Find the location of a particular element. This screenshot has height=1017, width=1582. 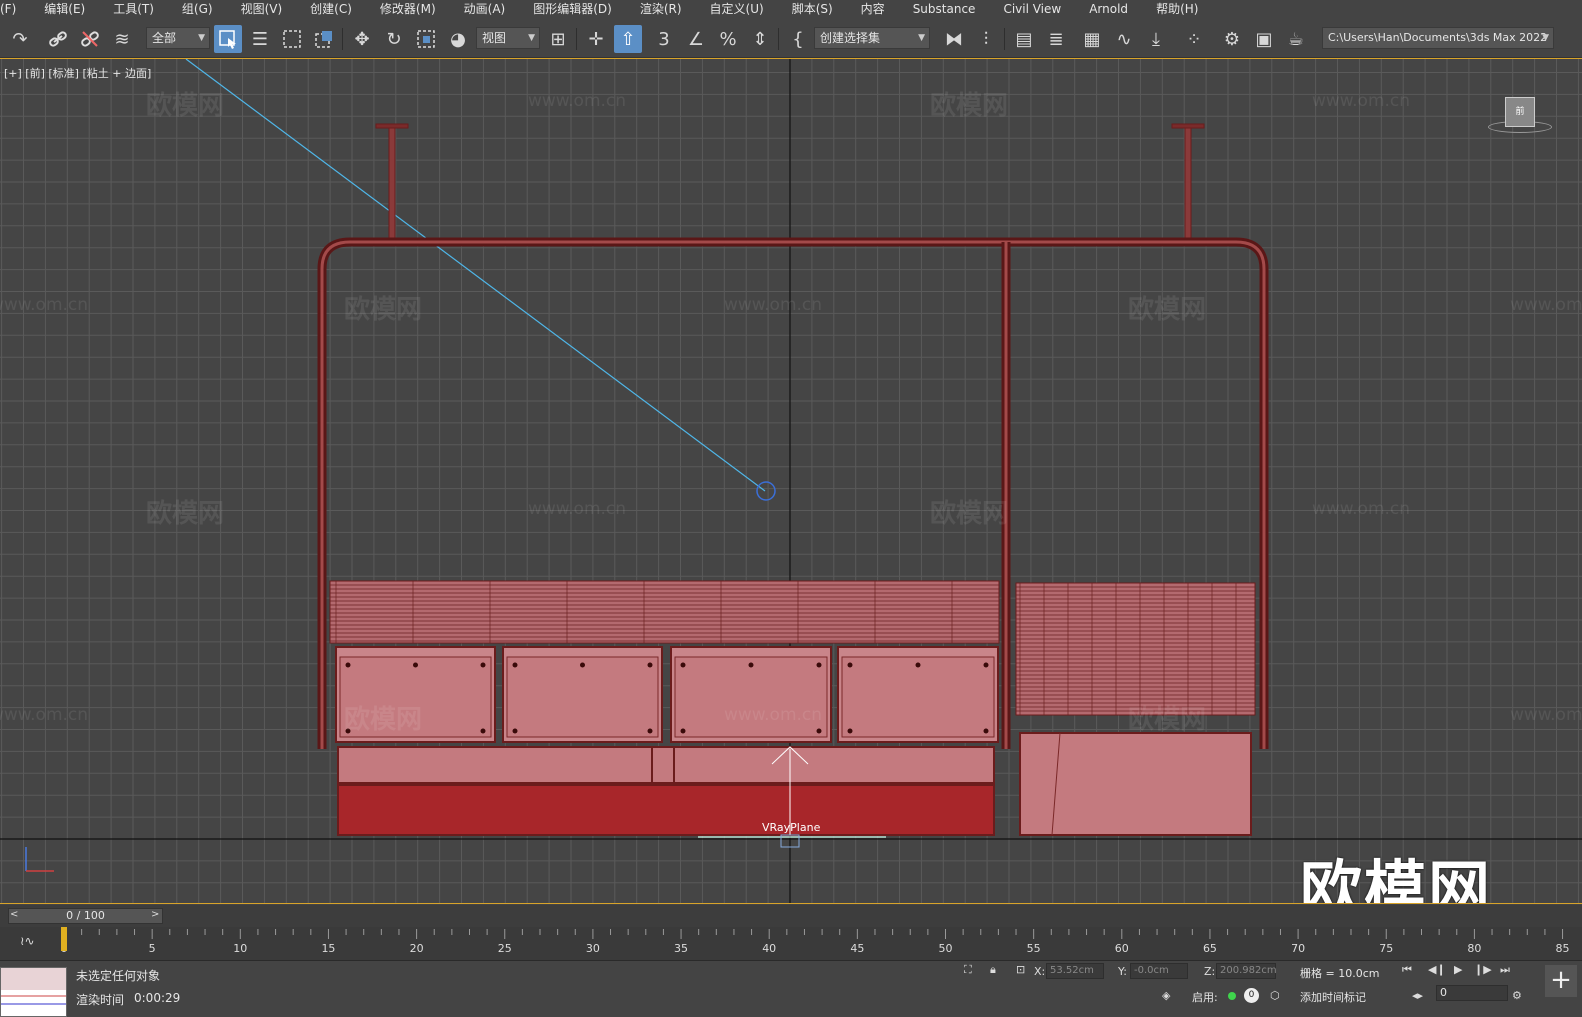

rect-selection-icon is located at coordinates (292, 39).